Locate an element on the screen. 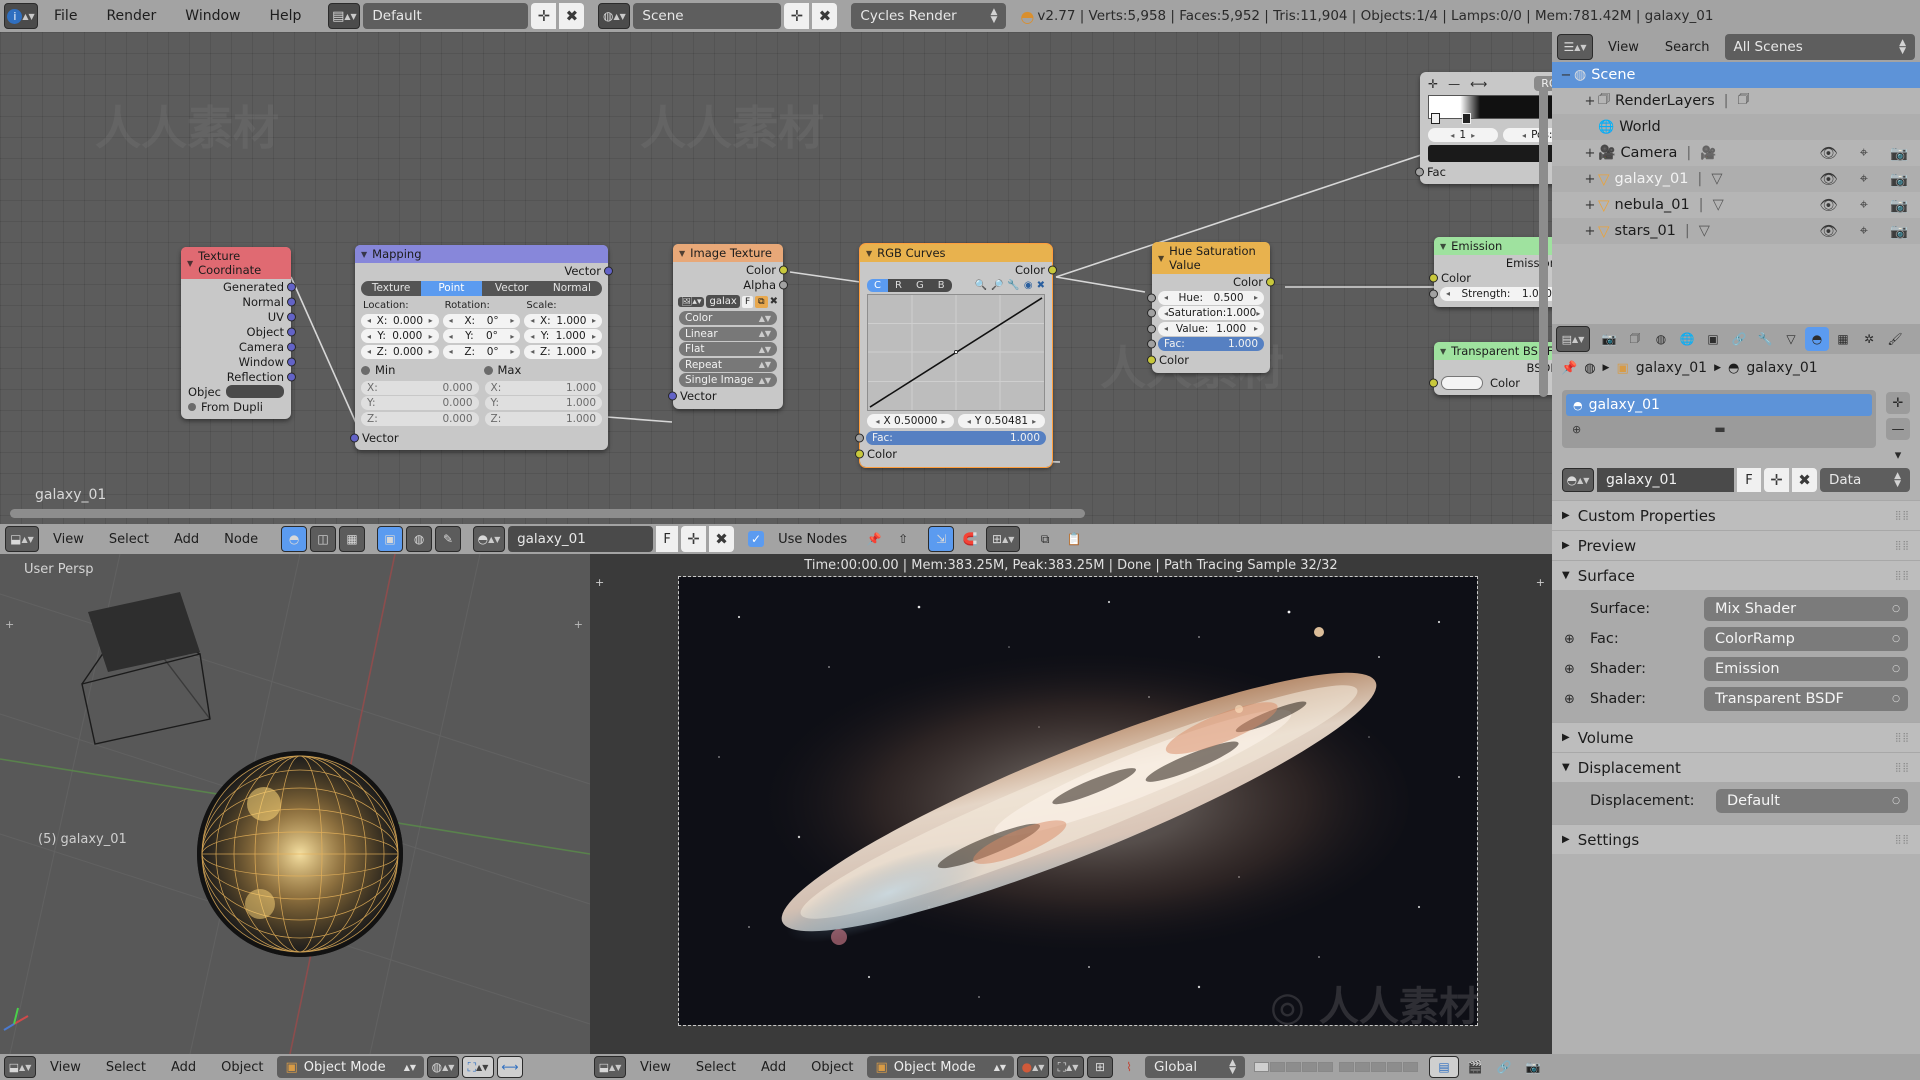 This screenshot has height=1080, width=1920. scene-icon: ◍ ▲▼ is located at coordinates (614, 16).